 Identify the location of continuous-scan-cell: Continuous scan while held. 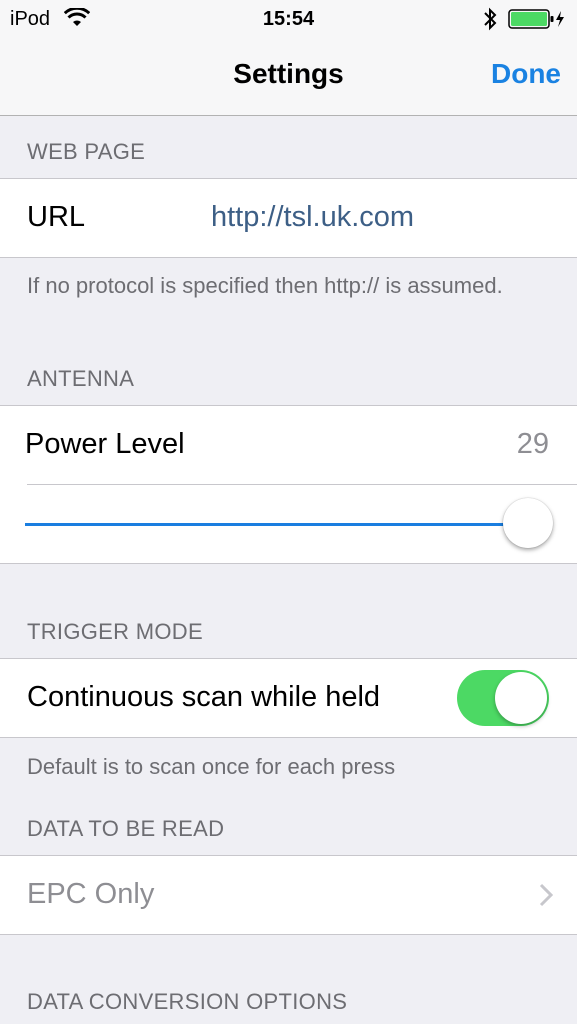
(288, 698).